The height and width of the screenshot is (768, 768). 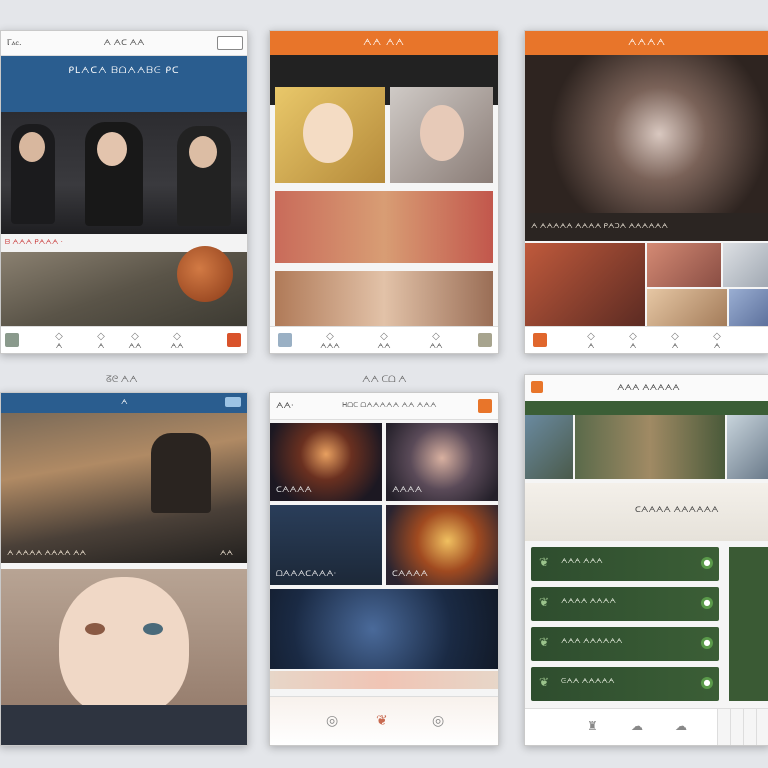 I want to click on app-subtitle: ᕼᗝᑕ ᗝᗅᗅᗅᗅᗅ ᗅᗅ ᗅᗅᗅ, so click(x=389, y=405).